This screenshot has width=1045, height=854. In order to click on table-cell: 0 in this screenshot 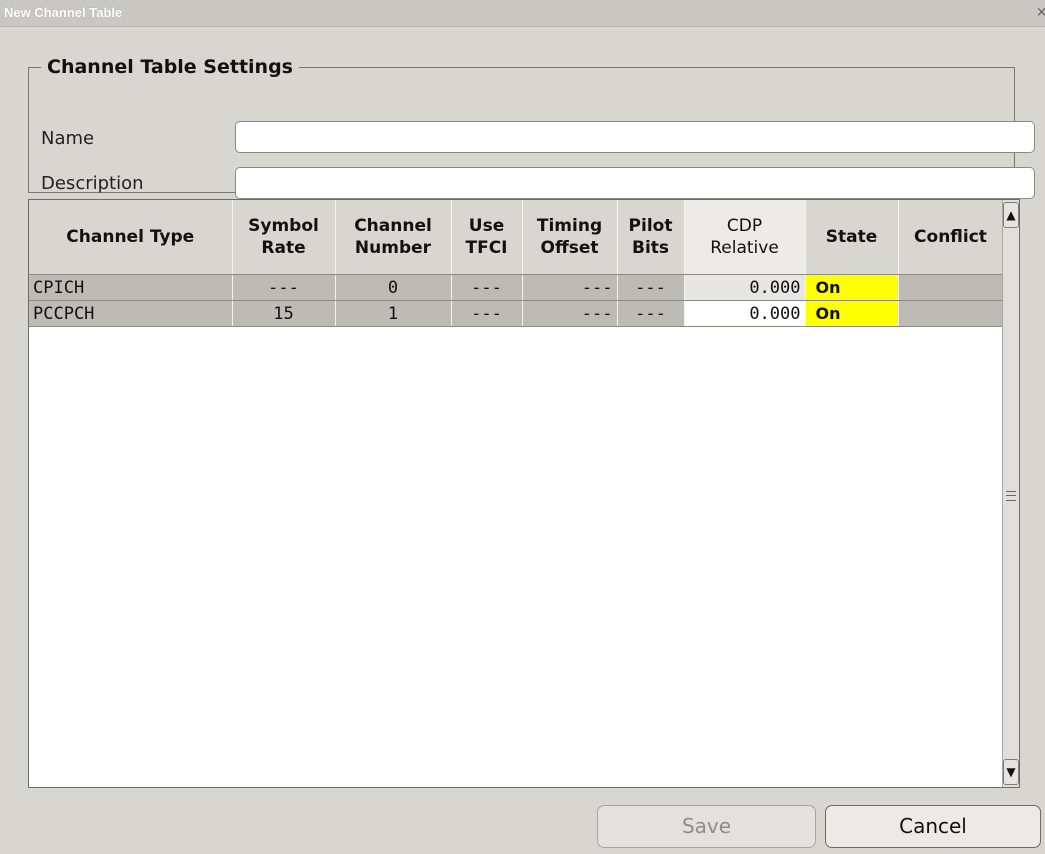, I will do `click(393, 287)`.